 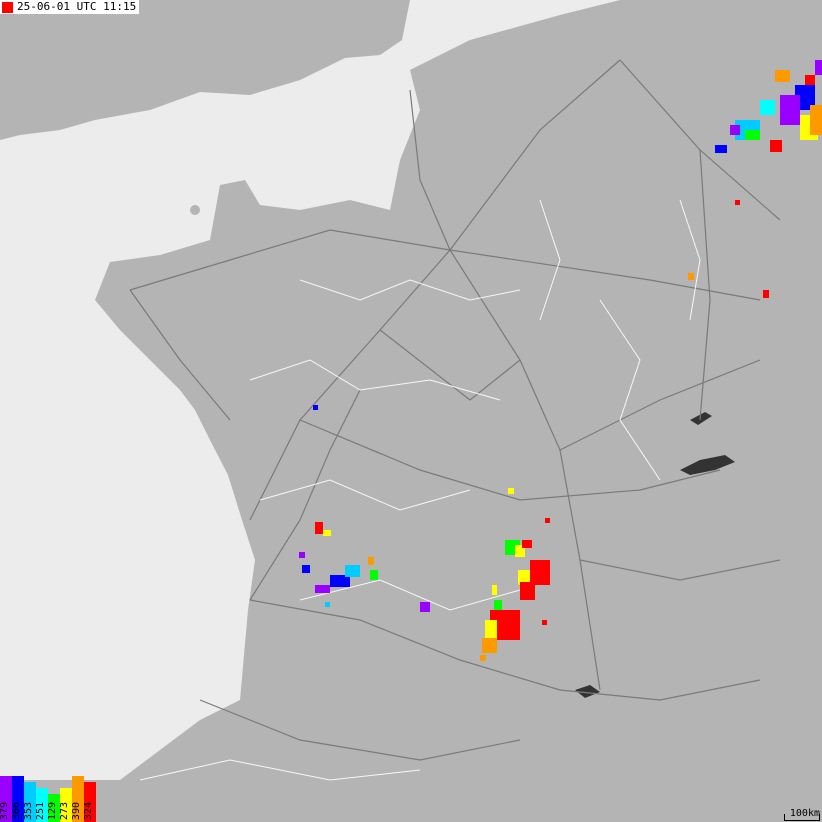 I want to click on header-marker-icon, so click(x=7, y=7).